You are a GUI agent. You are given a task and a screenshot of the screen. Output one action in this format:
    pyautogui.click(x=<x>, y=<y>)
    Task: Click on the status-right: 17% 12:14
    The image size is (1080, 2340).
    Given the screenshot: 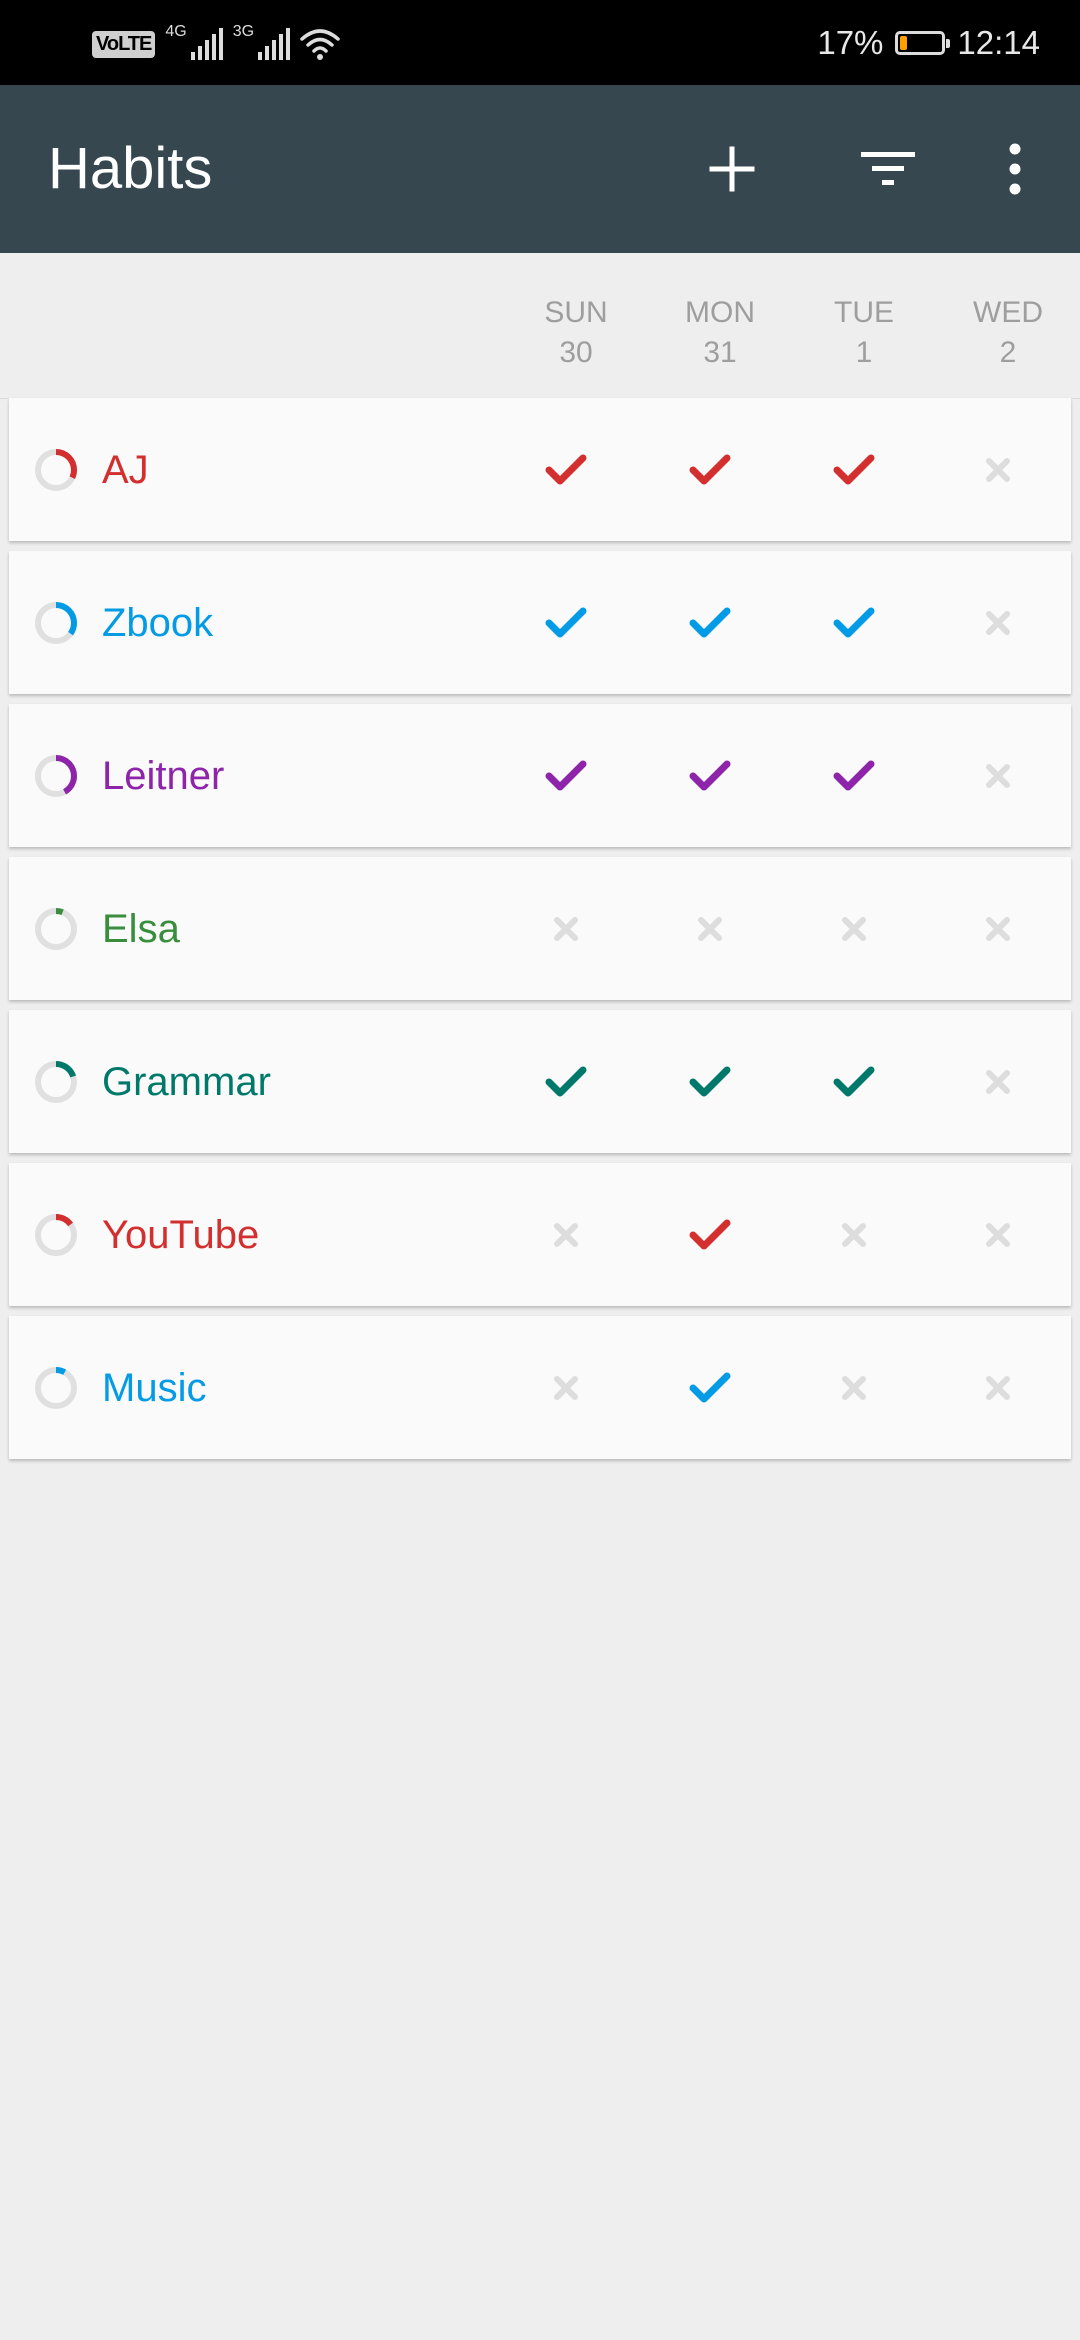 What is the action you would take?
    pyautogui.click(x=928, y=43)
    